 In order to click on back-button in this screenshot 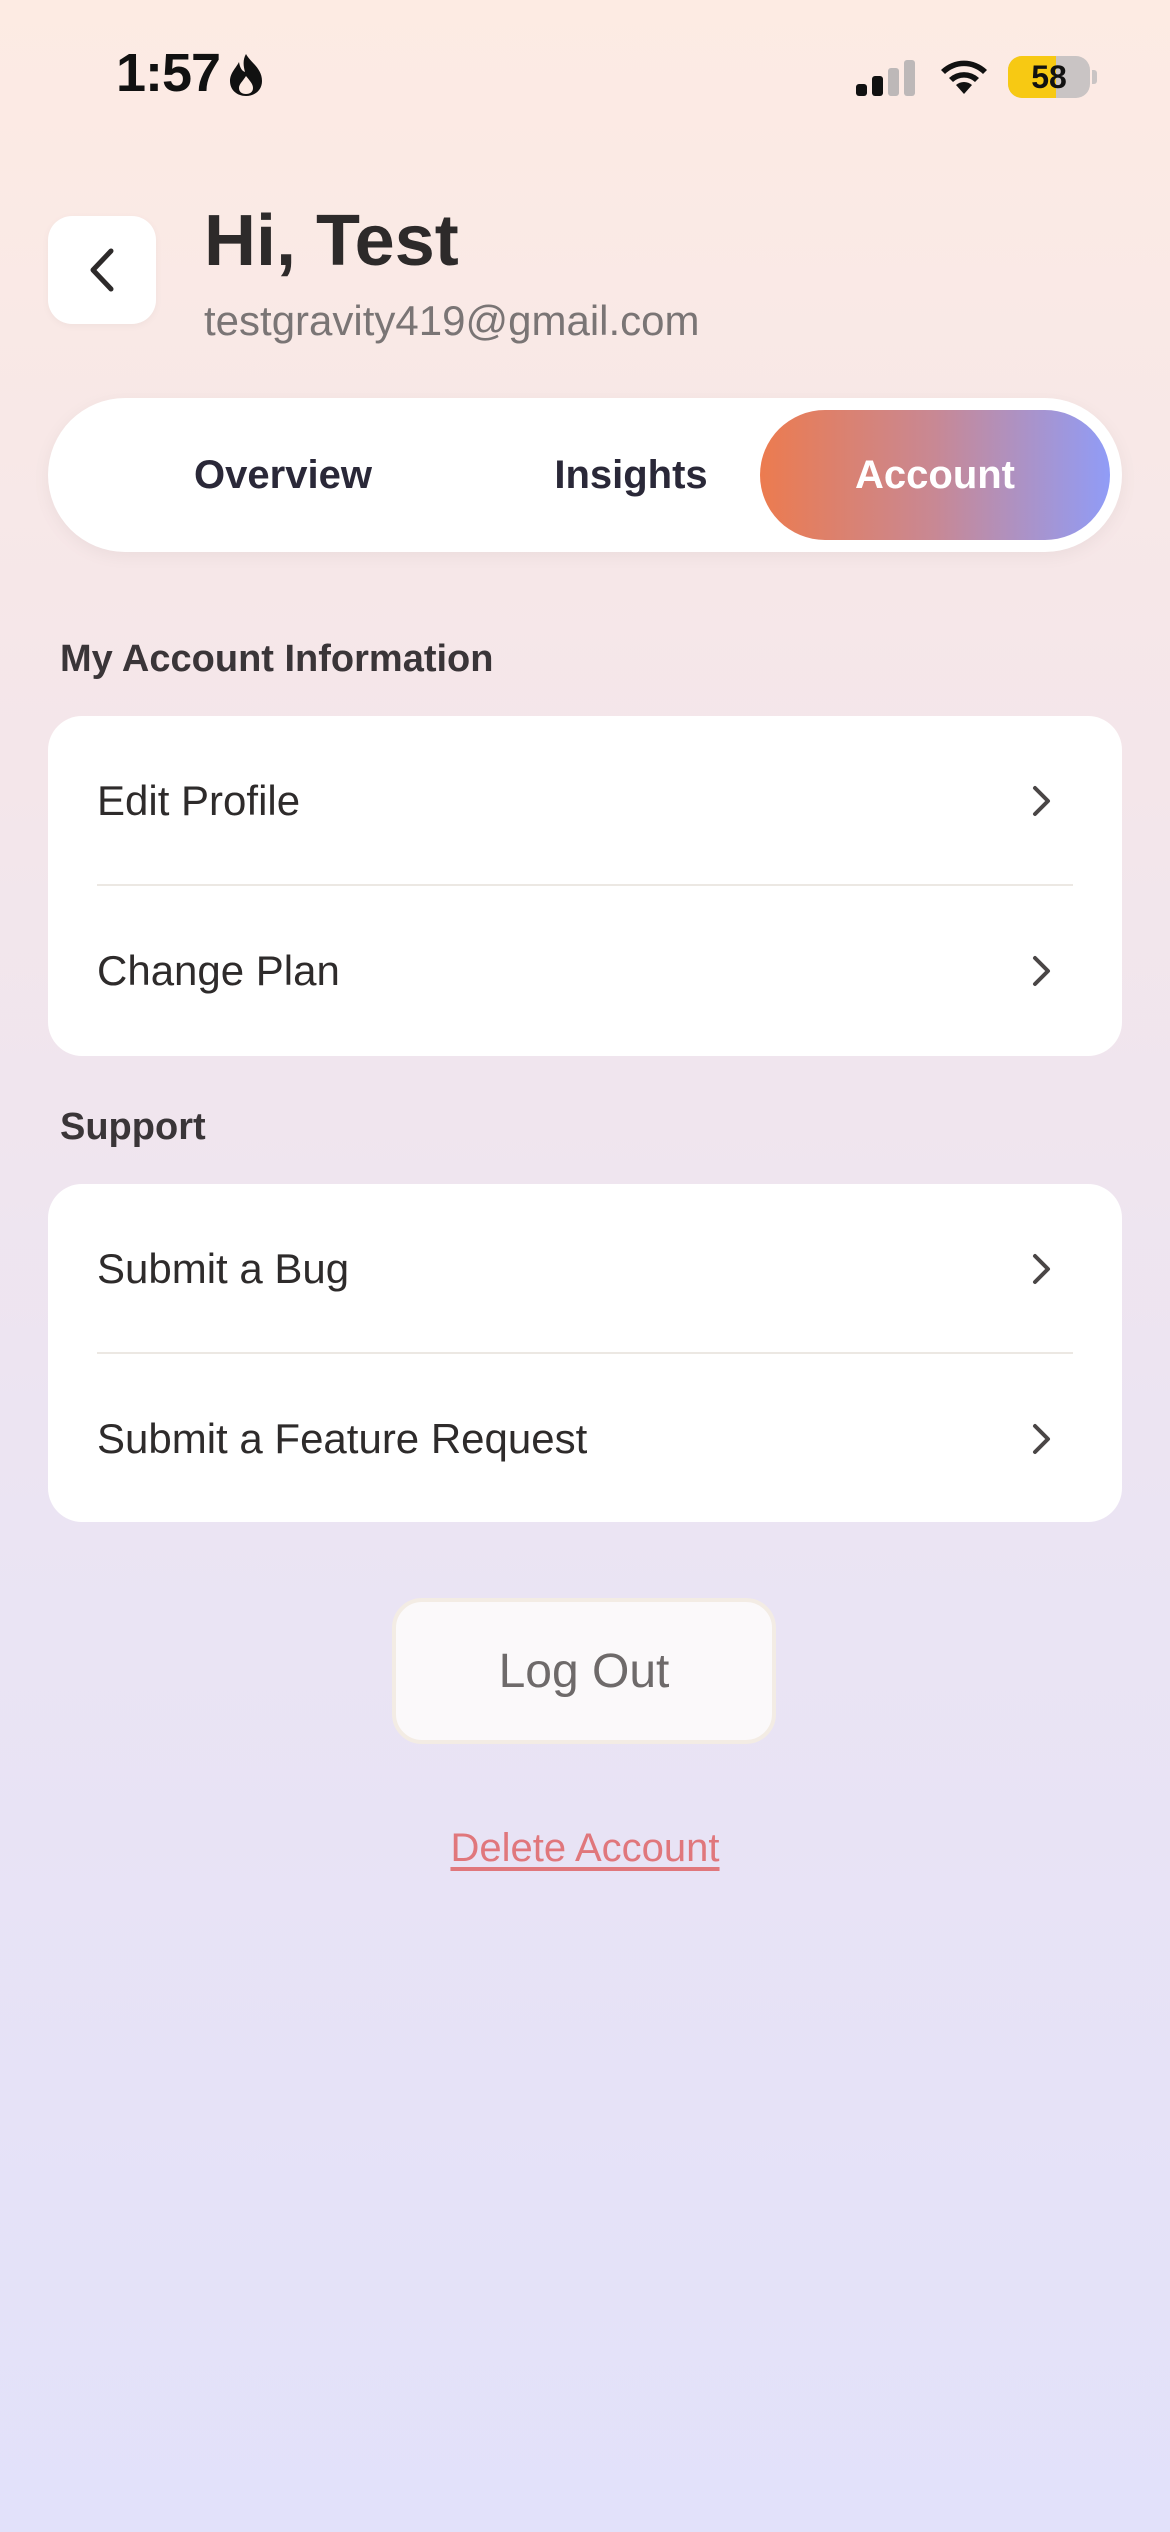, I will do `click(102, 270)`.